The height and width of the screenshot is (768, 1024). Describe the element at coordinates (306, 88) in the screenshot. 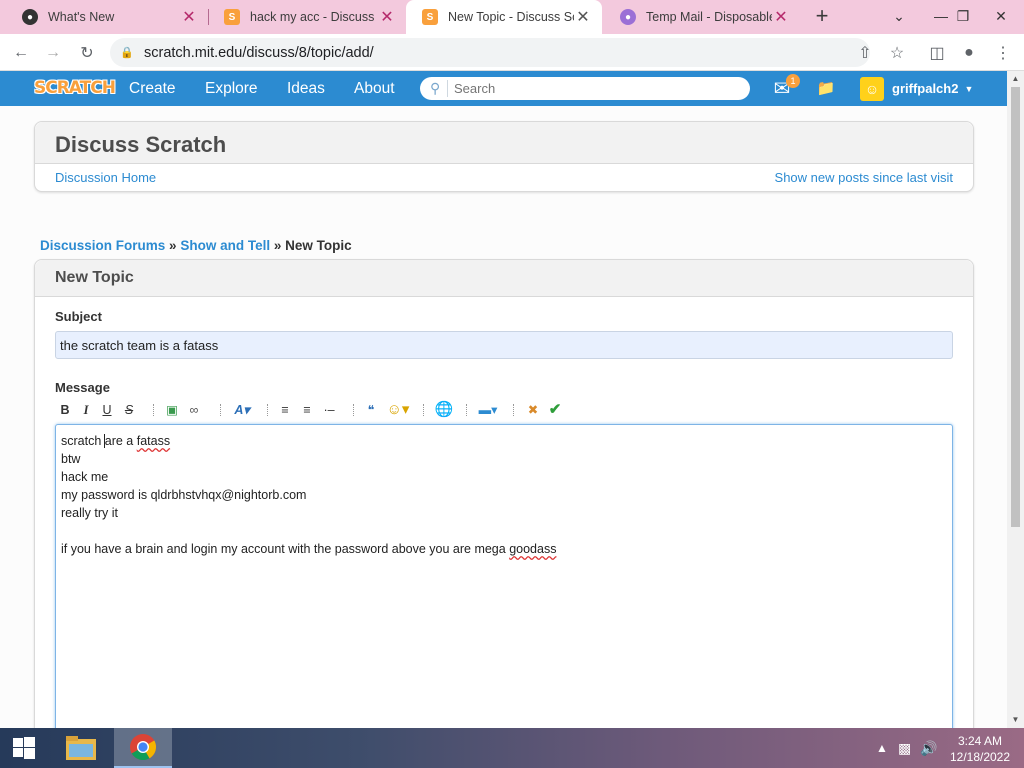

I see `nav-ideas: Ideas` at that location.